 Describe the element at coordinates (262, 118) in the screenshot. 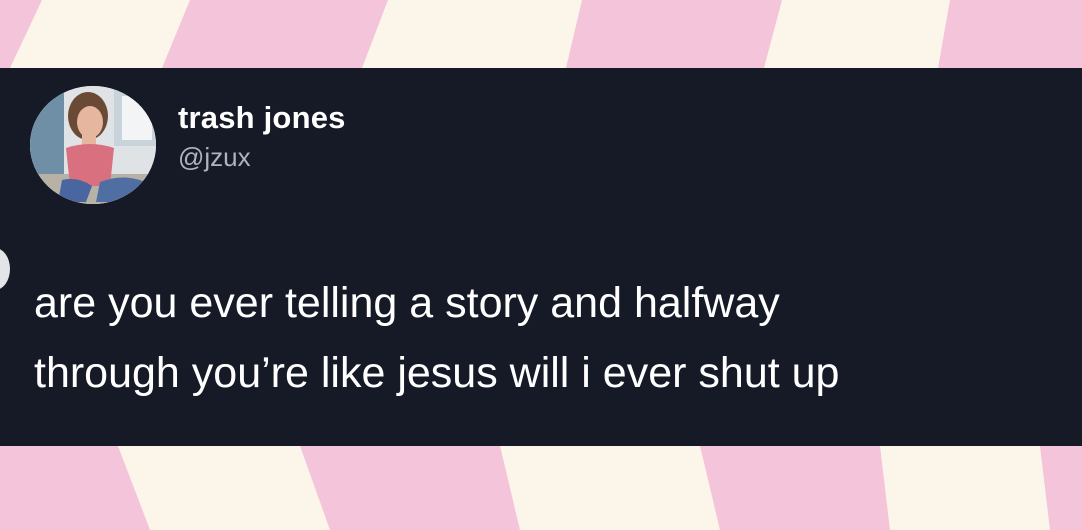

I see `display-name: trash jones` at that location.